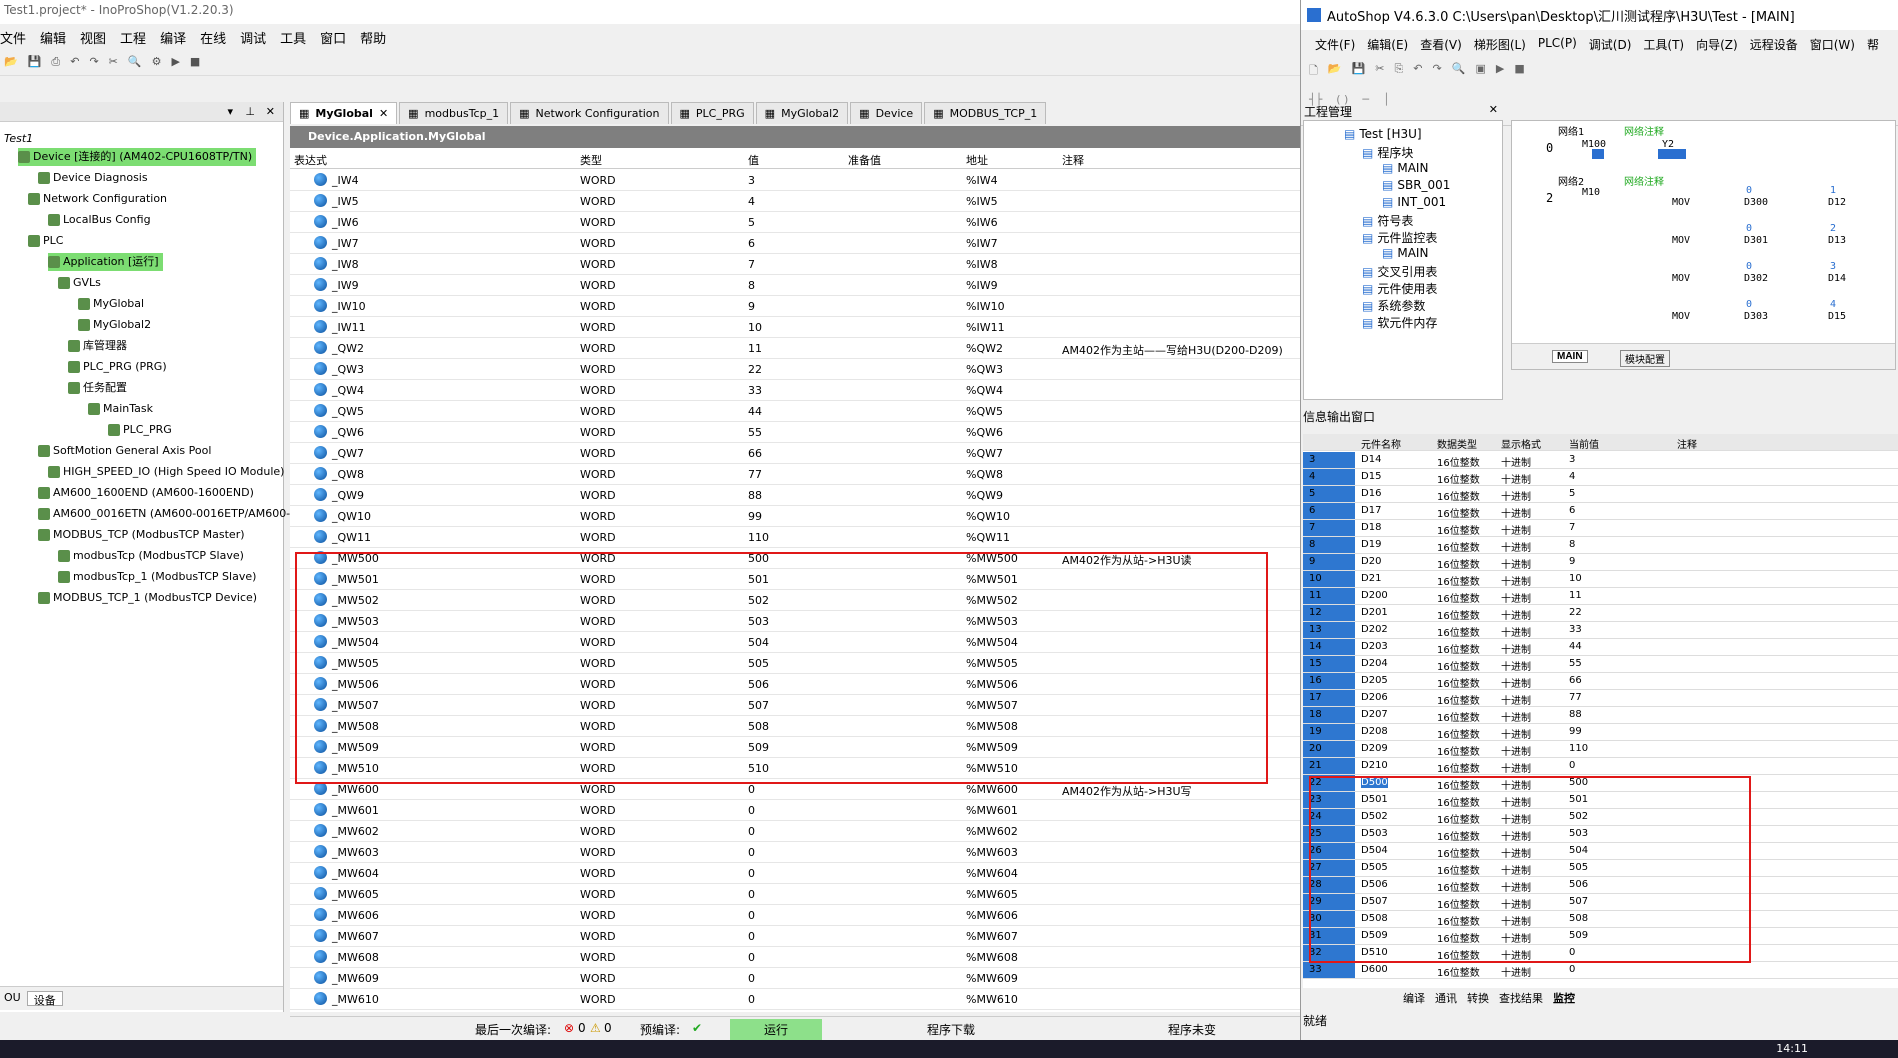 This screenshot has height=1058, width=1898. What do you see at coordinates (157, 61) in the screenshot?
I see `build-icon: ⚙` at bounding box center [157, 61].